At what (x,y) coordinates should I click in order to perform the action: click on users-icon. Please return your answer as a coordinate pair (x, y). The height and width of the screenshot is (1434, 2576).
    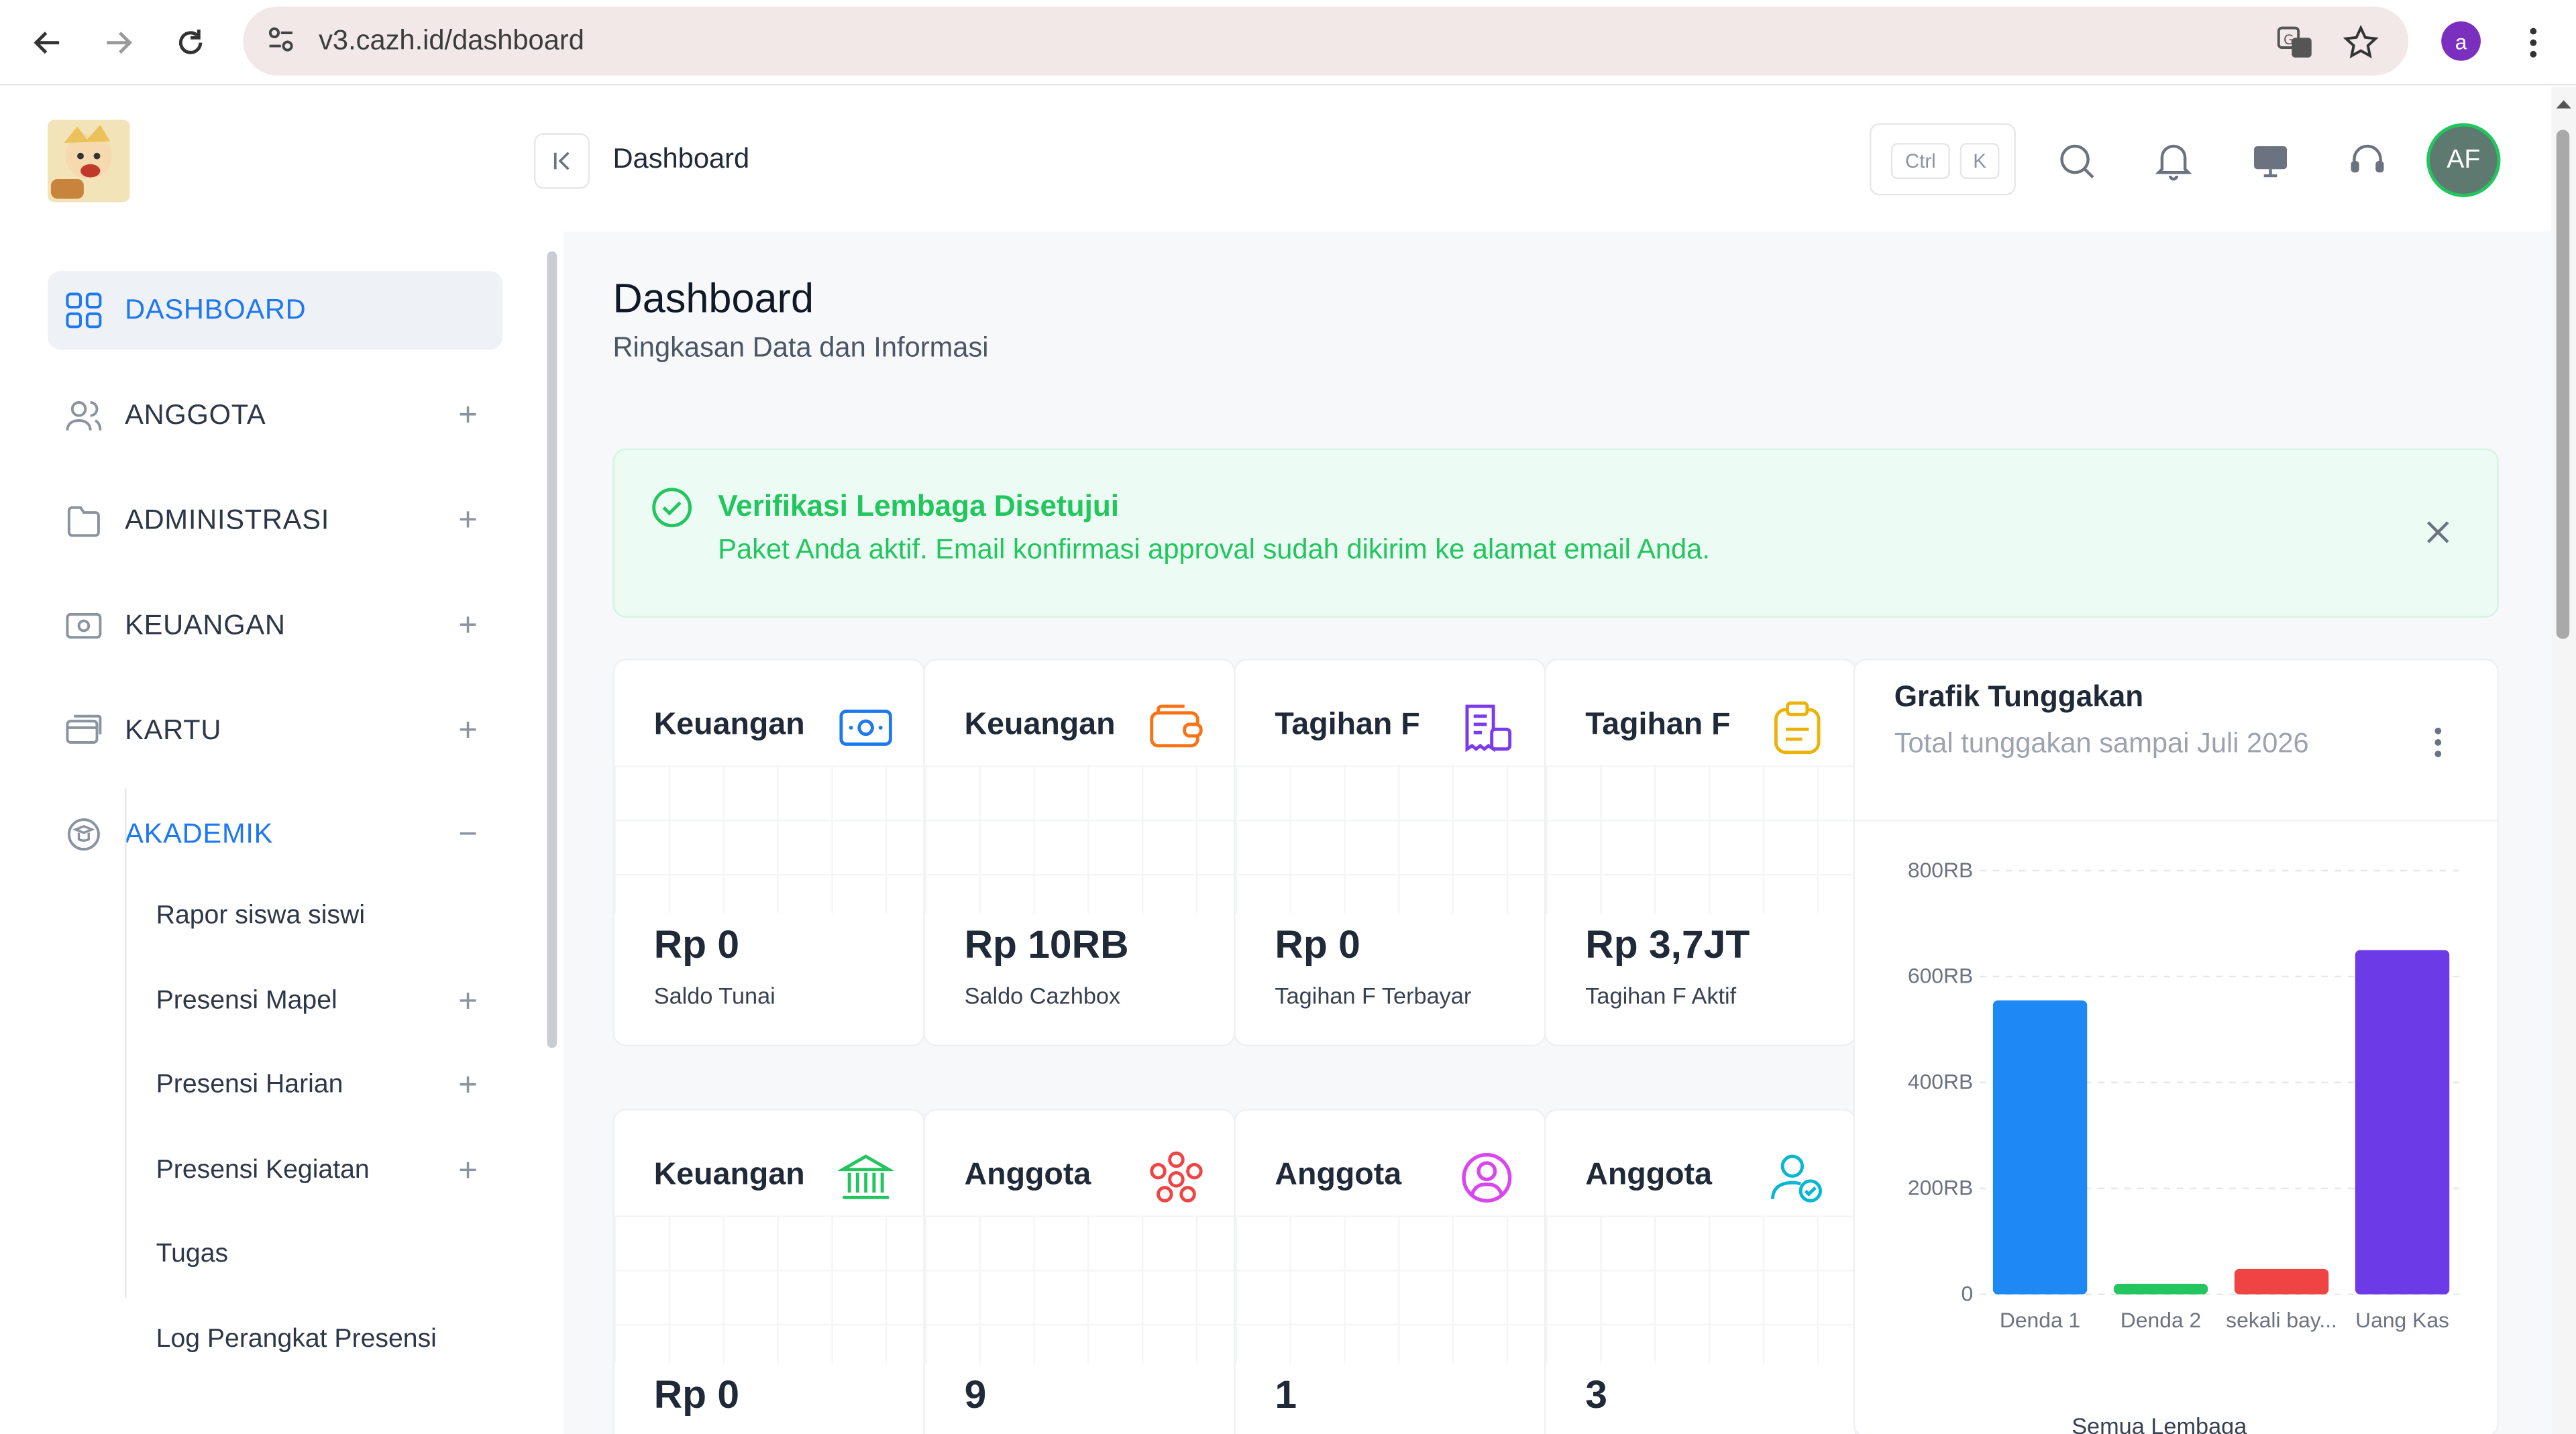
    Looking at the image, I should click on (84, 415).